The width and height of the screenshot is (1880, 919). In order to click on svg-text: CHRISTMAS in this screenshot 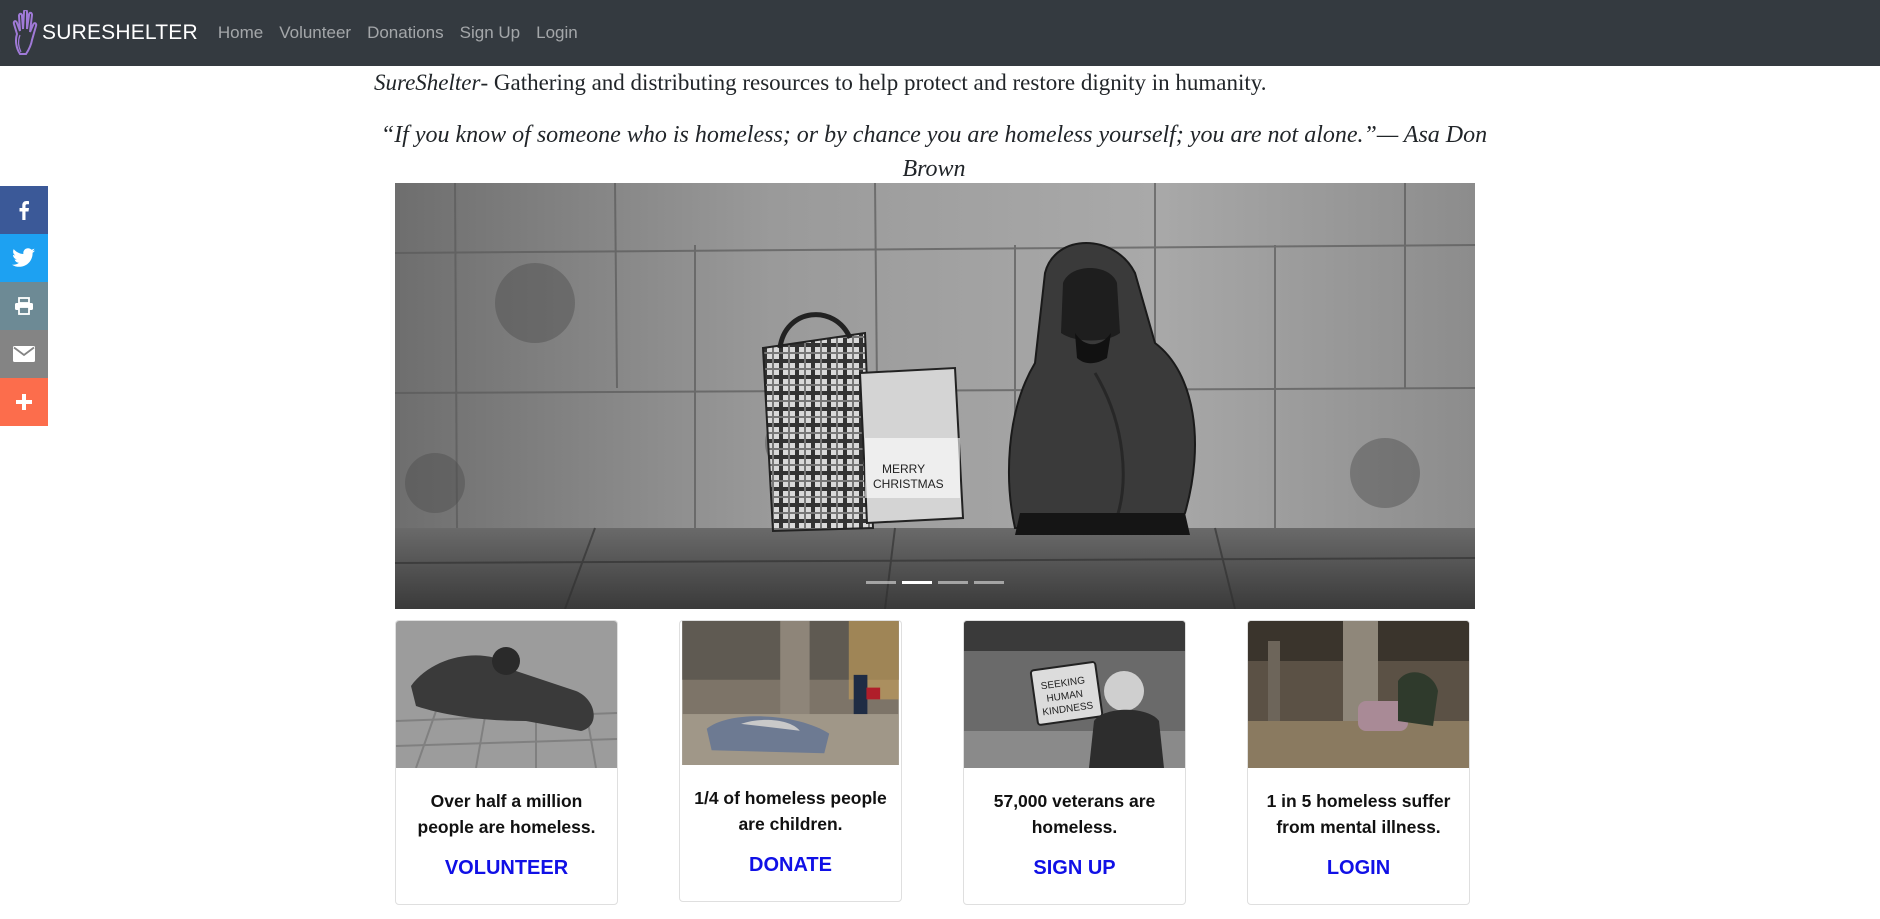, I will do `click(908, 484)`.